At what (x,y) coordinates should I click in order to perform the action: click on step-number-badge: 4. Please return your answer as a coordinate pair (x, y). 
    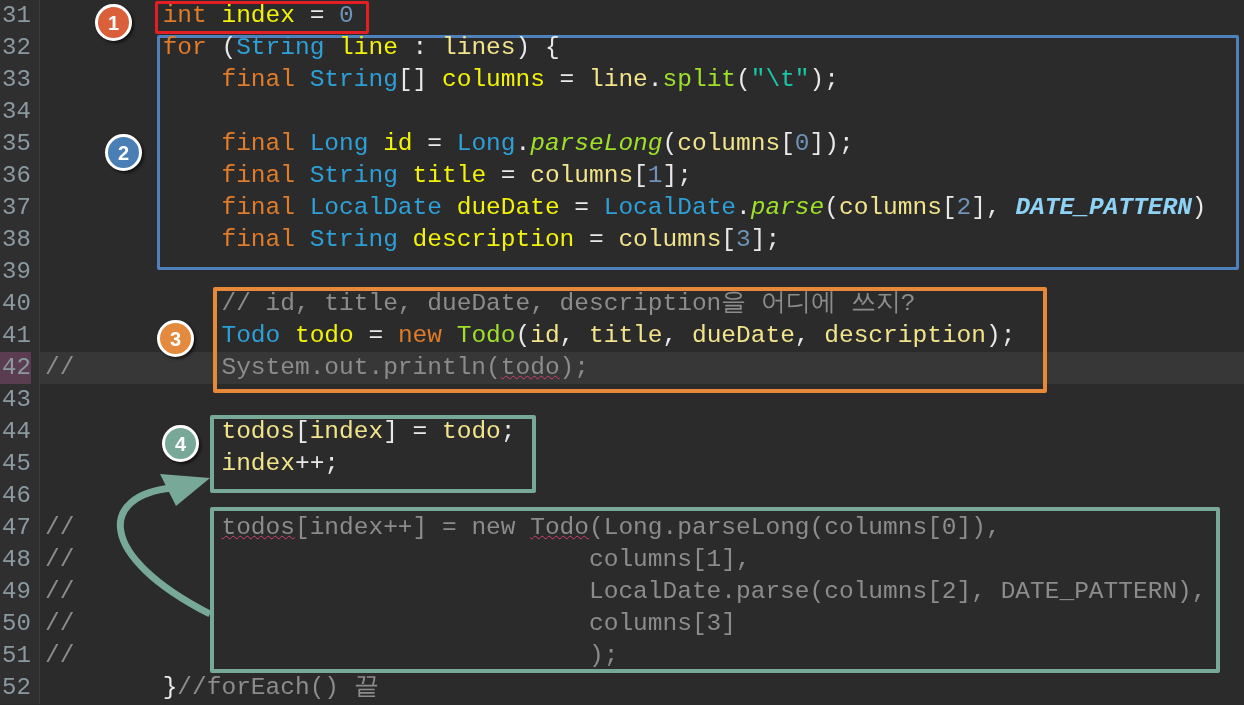
    Looking at the image, I should click on (180, 443).